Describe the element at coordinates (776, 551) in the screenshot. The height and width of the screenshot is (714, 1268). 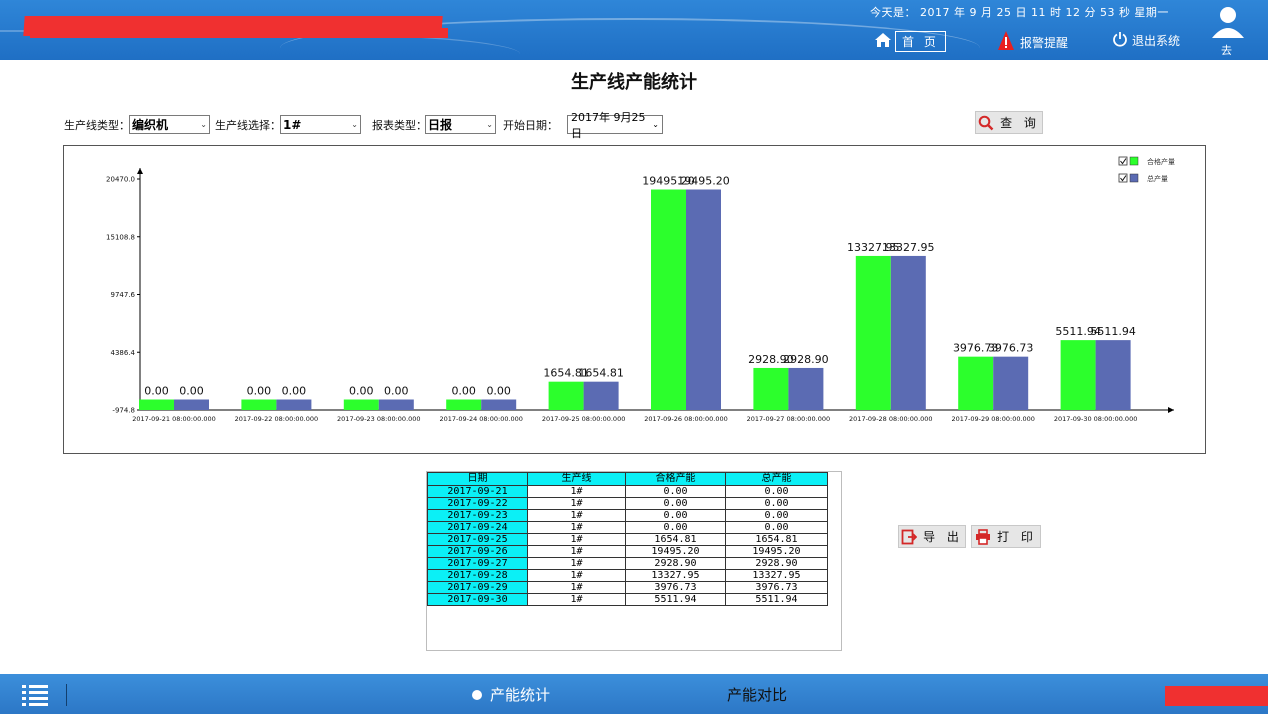
I see `cell-total: 19495.20` at that location.